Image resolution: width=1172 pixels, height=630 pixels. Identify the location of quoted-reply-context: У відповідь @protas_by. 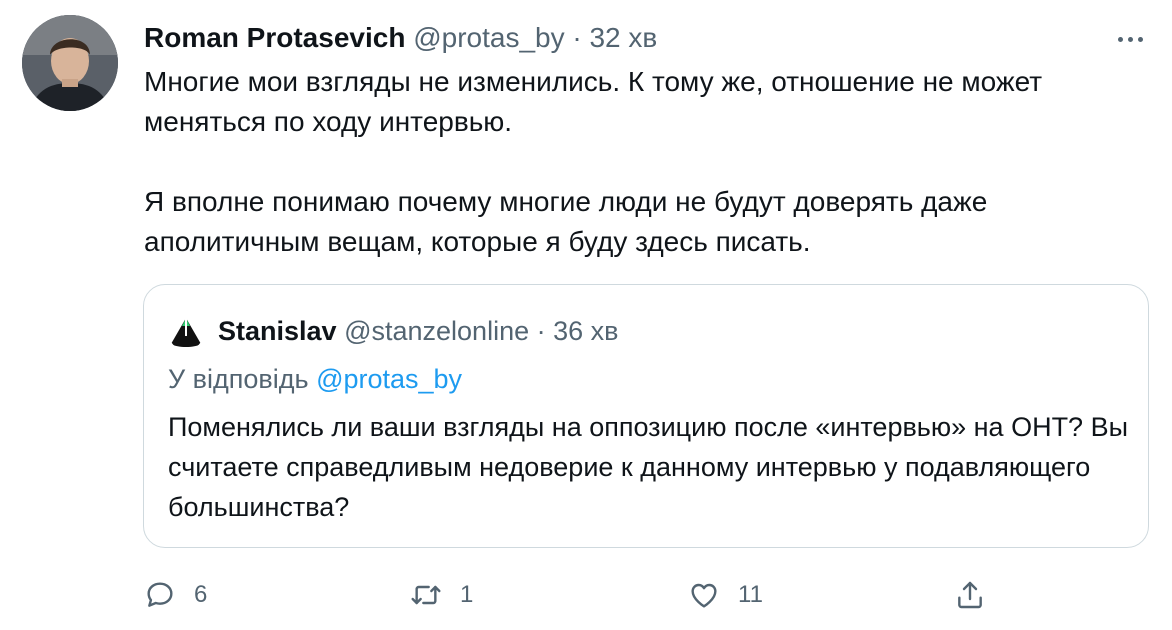
(315, 379).